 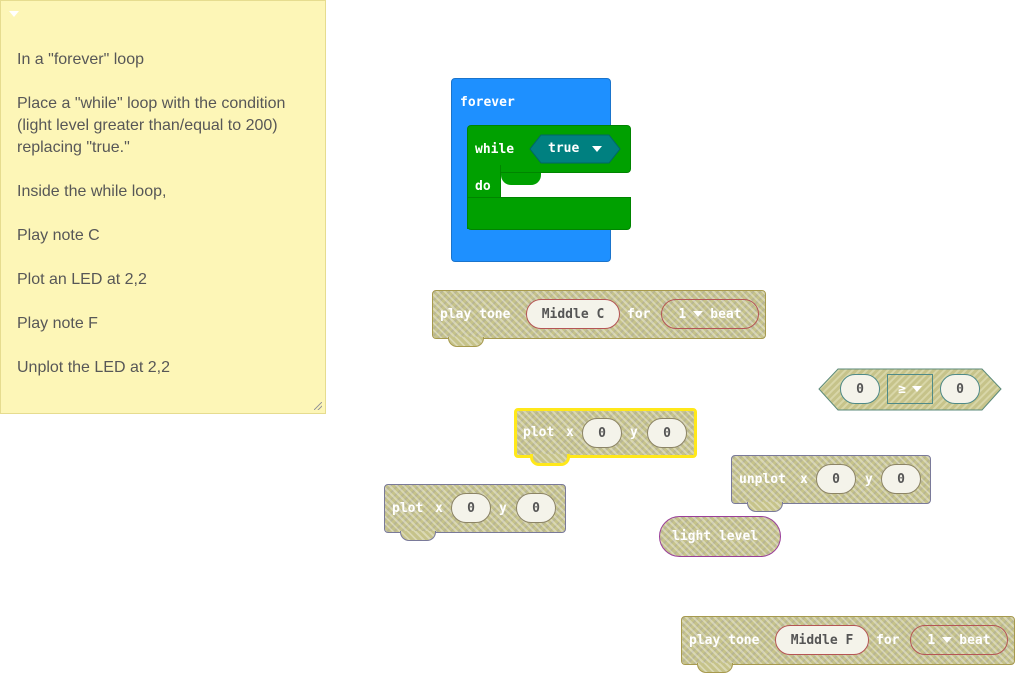 What do you see at coordinates (487, 102) in the screenshot?
I see `forever-label: forever` at bounding box center [487, 102].